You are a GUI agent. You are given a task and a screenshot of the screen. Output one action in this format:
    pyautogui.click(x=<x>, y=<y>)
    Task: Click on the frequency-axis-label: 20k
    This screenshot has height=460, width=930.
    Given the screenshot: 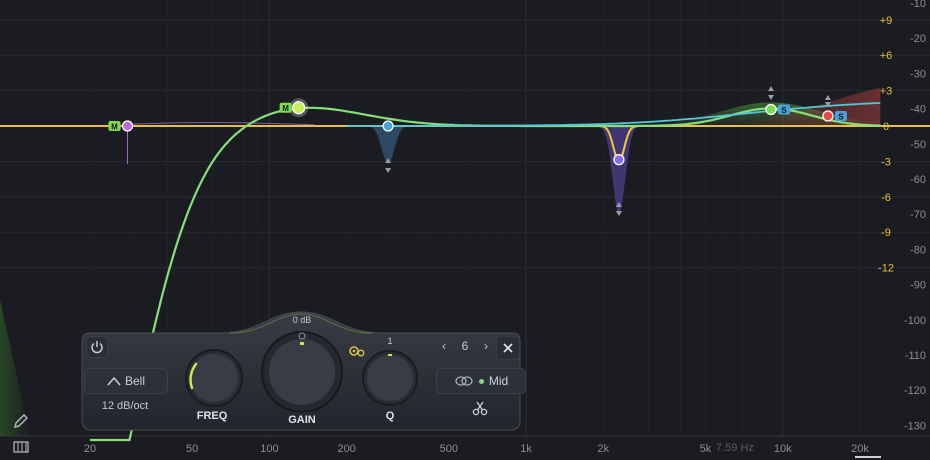 What is the action you would take?
    pyautogui.click(x=860, y=449)
    